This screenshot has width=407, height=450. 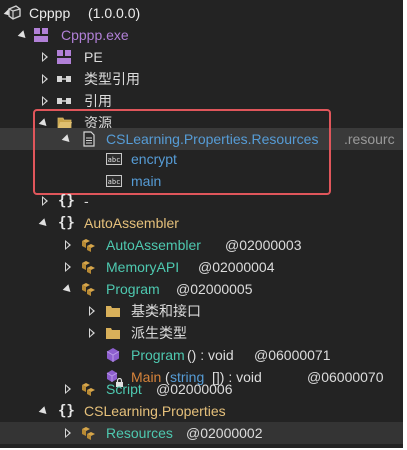 What do you see at coordinates (155, 411) in the screenshot?
I see `namespace-label: CSLearning.Properties` at bounding box center [155, 411].